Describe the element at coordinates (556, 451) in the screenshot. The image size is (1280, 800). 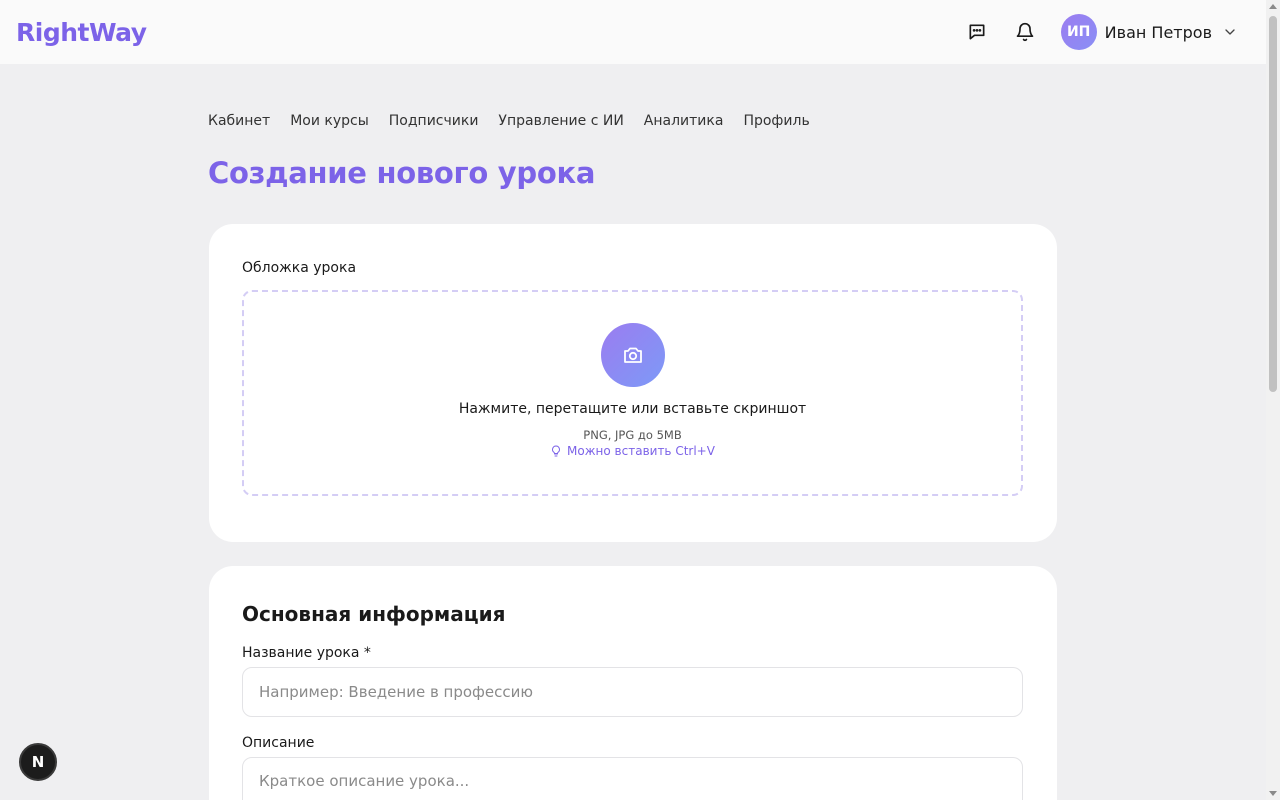
I see `lightbulb-icon` at that location.